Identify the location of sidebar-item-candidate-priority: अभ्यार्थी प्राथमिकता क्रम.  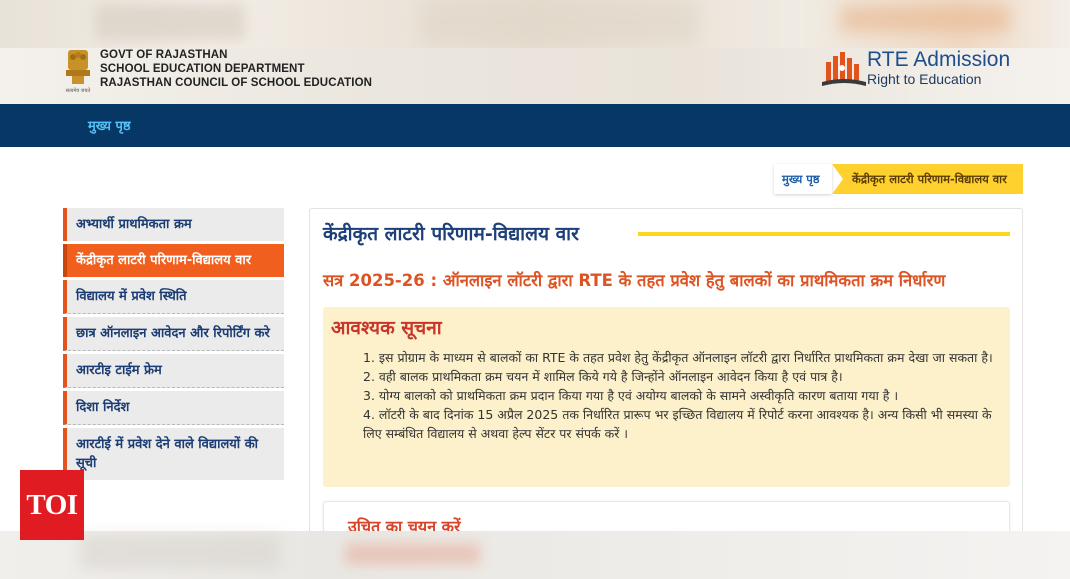
(173, 224).